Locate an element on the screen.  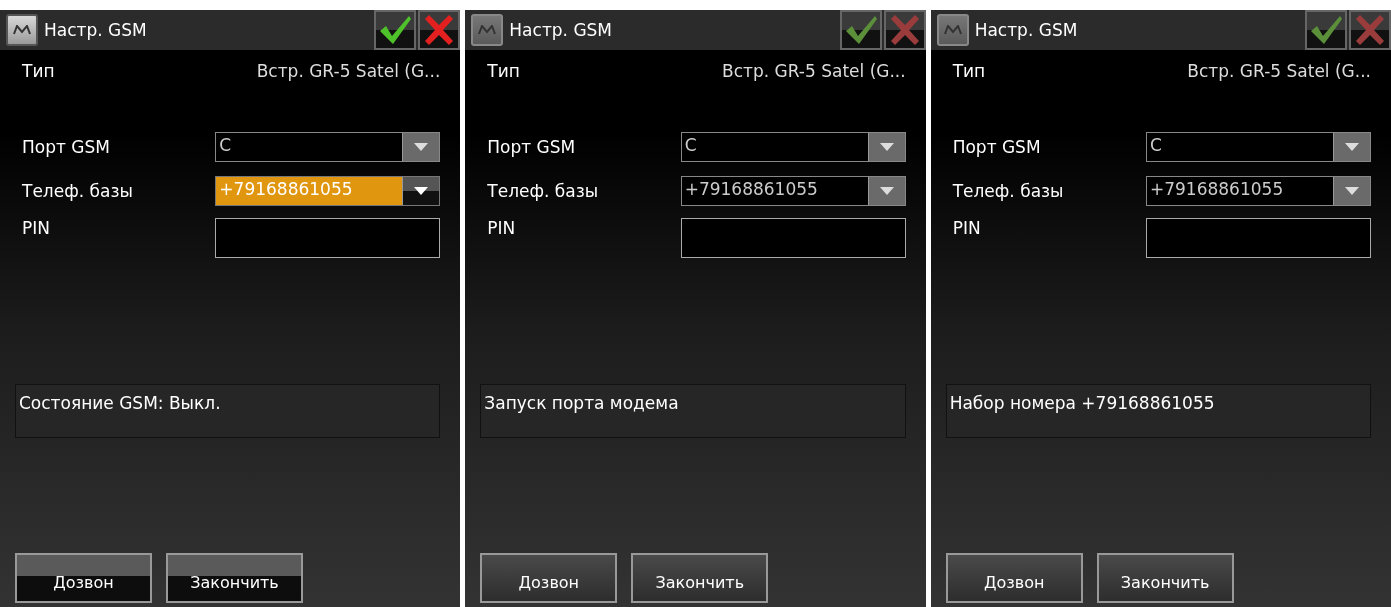
pin-input-field is located at coordinates (328, 238).